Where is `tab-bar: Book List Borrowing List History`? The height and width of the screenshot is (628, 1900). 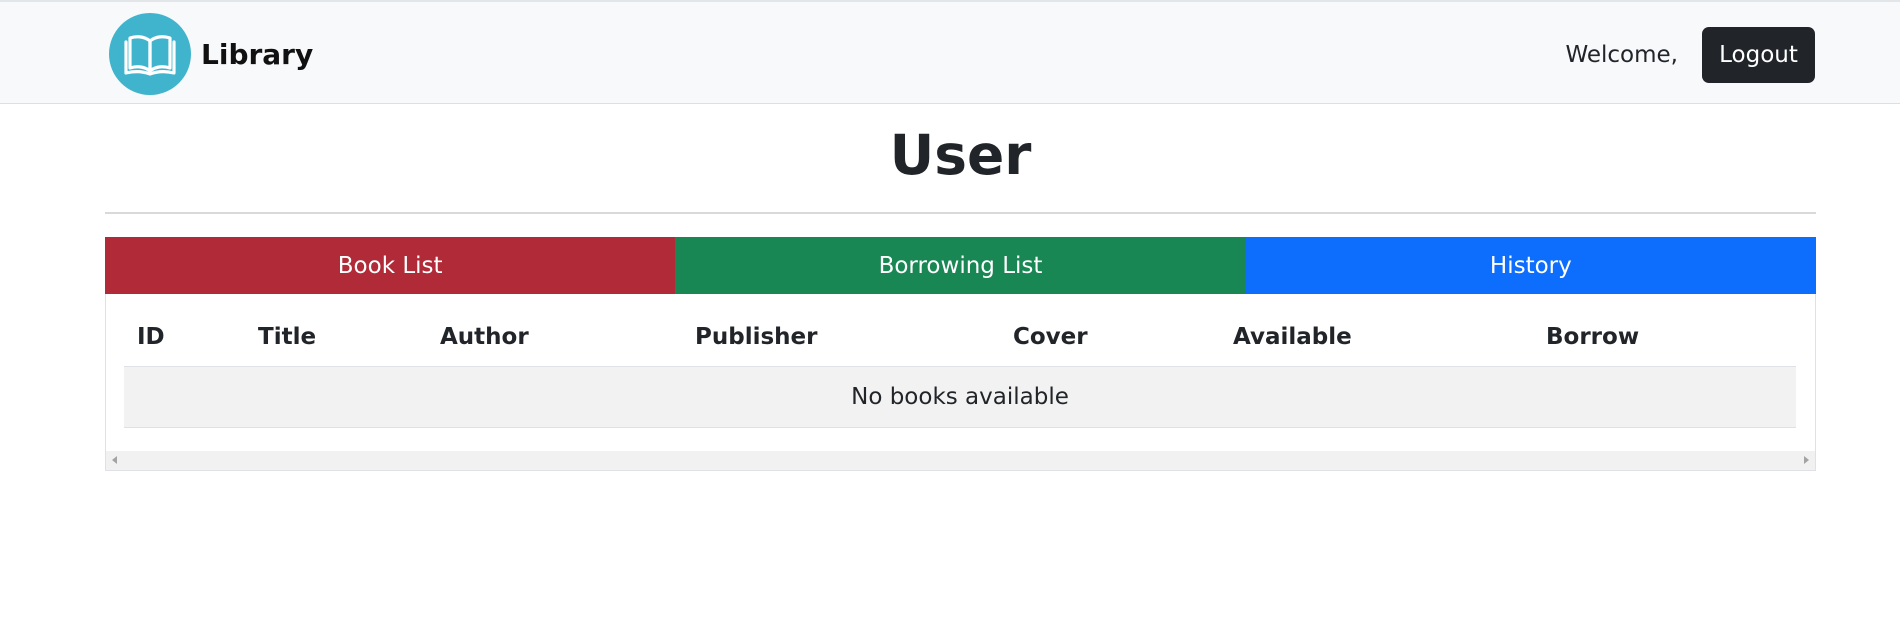 tab-bar: Book List Borrowing List History is located at coordinates (960, 265).